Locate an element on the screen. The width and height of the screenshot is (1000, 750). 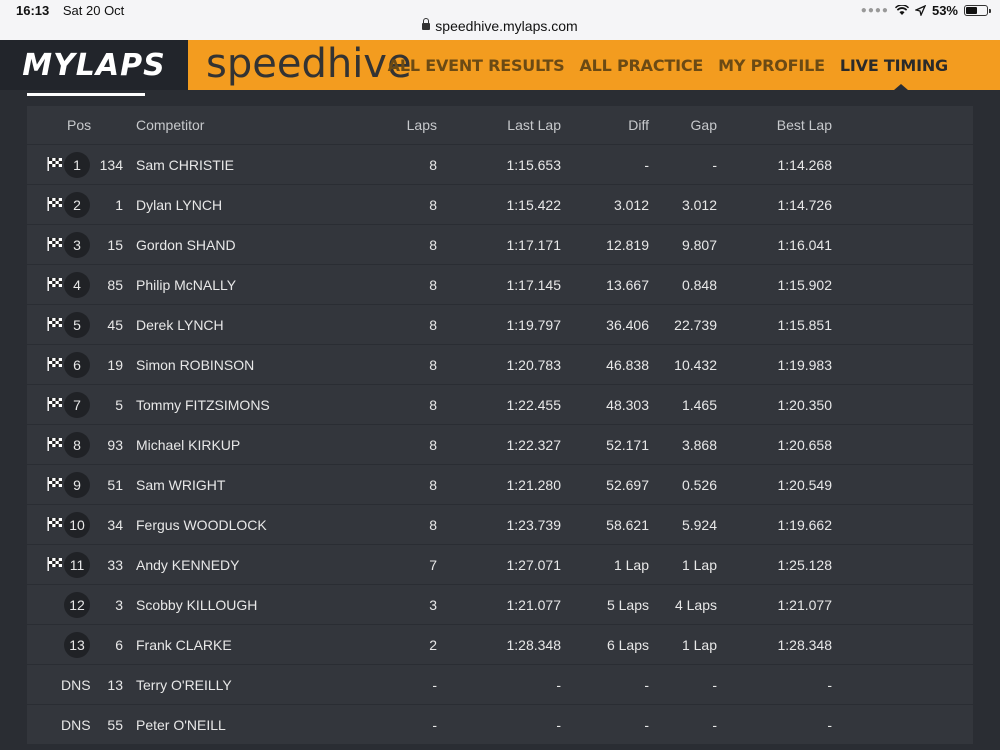
nav-my-profile: MY PROFILE is located at coordinates (771, 65).